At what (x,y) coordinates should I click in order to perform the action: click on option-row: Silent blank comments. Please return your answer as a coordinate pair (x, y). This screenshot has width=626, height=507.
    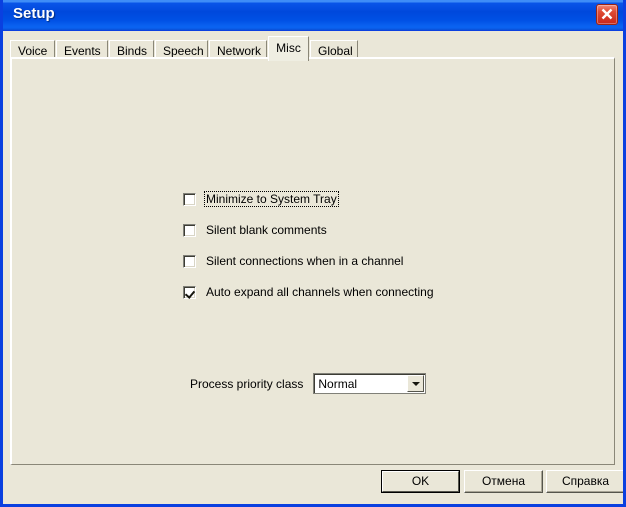
    Looking at the image, I should click on (256, 230).